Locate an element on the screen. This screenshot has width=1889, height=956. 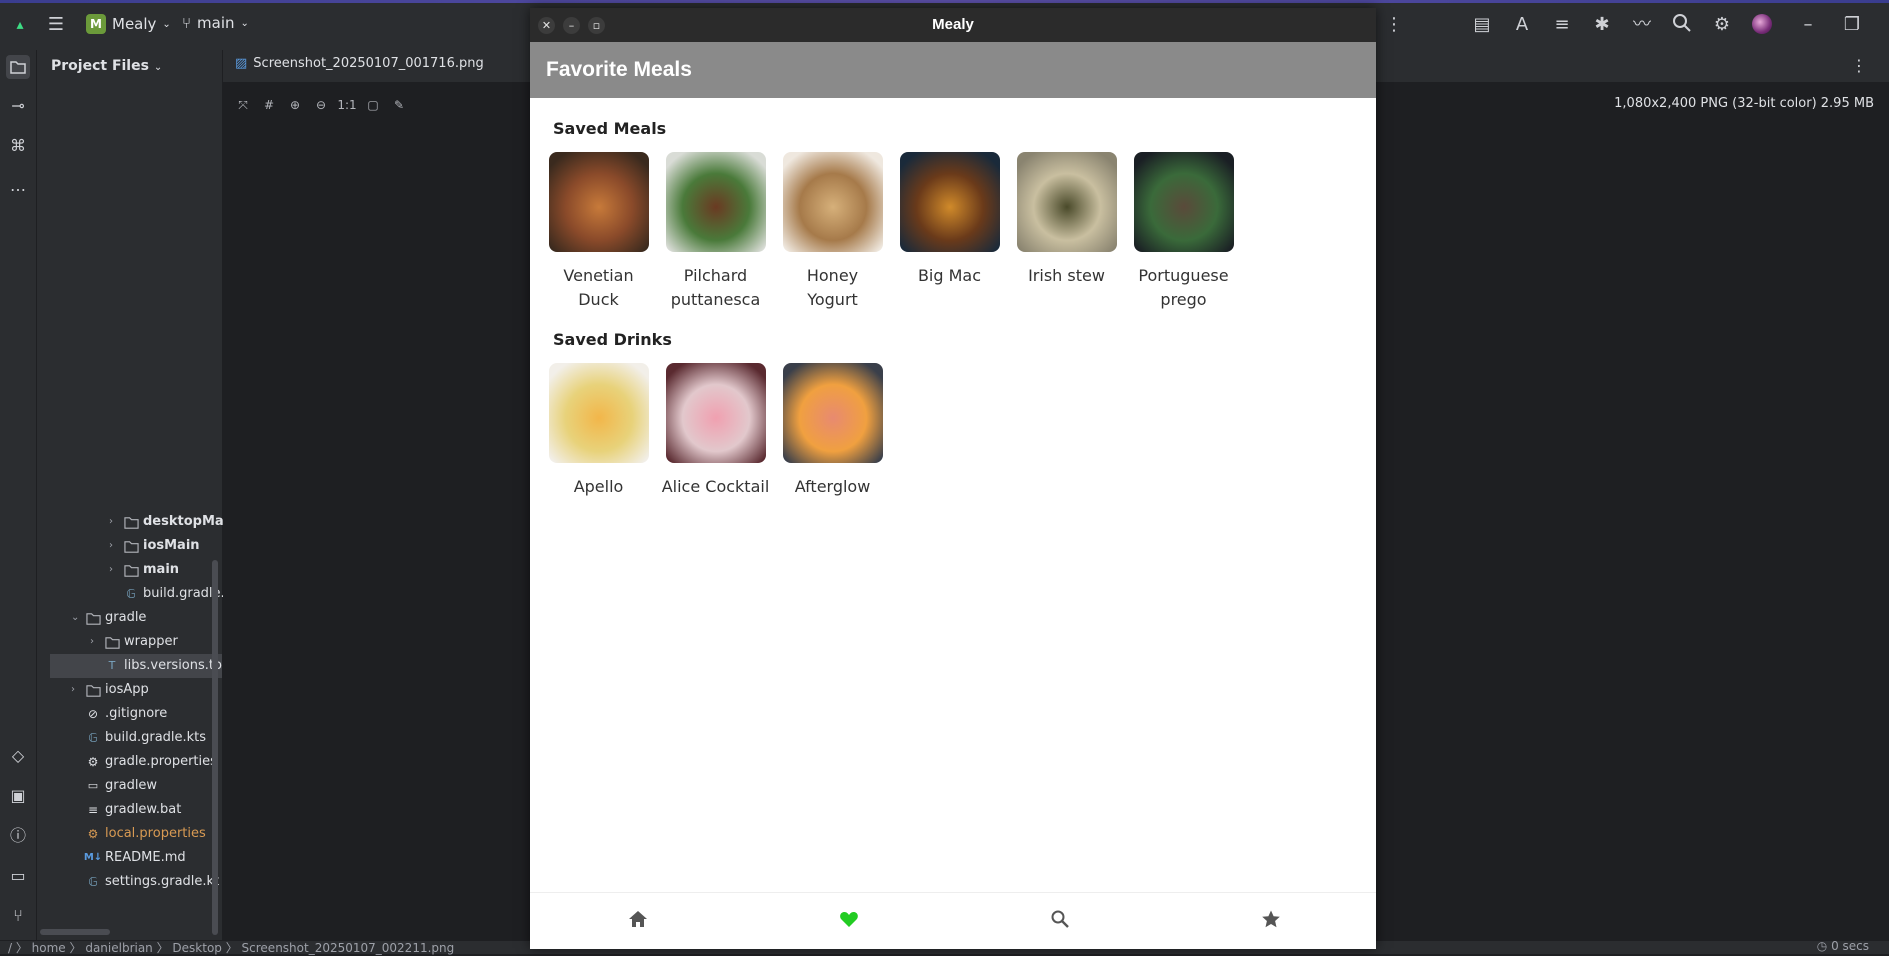
tree-item-libs-versions: T libs.versions.to is located at coordinates (136, 666).